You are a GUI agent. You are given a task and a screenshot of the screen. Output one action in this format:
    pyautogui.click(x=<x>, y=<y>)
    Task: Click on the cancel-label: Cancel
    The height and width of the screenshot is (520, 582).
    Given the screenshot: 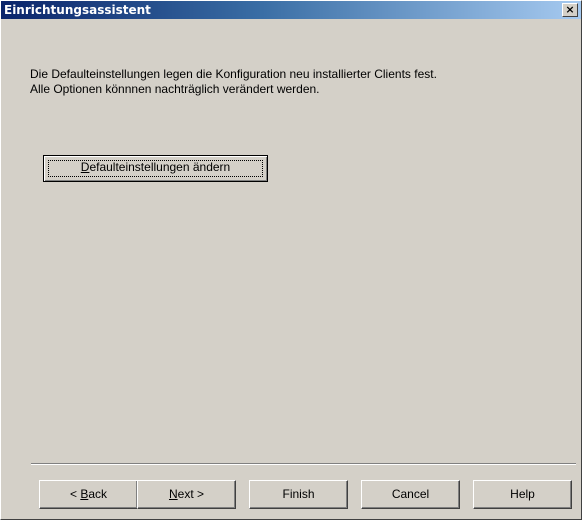 What is the action you would take?
    pyautogui.click(x=410, y=494)
    